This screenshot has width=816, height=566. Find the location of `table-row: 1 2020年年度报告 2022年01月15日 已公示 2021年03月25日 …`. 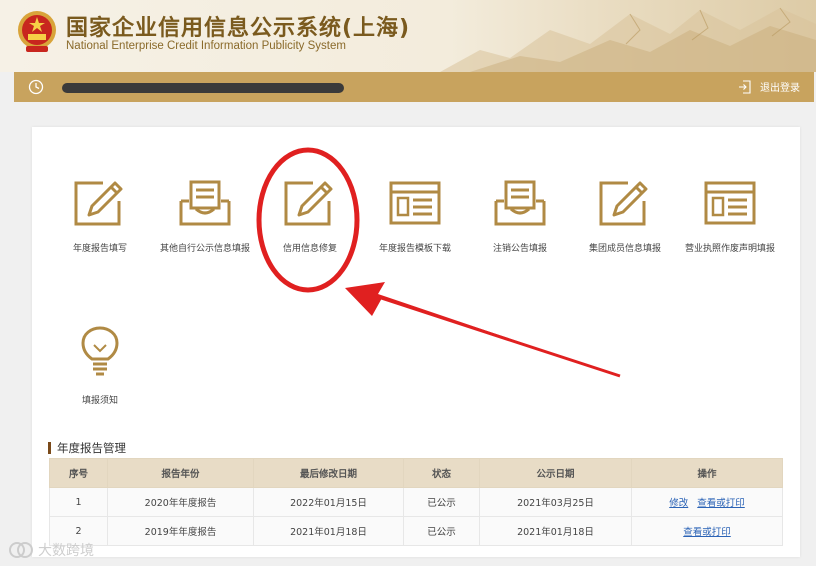

table-row: 1 2020年年度报告 2022年01月15日 已公示 2021年03月25日 … is located at coordinates (416, 502).